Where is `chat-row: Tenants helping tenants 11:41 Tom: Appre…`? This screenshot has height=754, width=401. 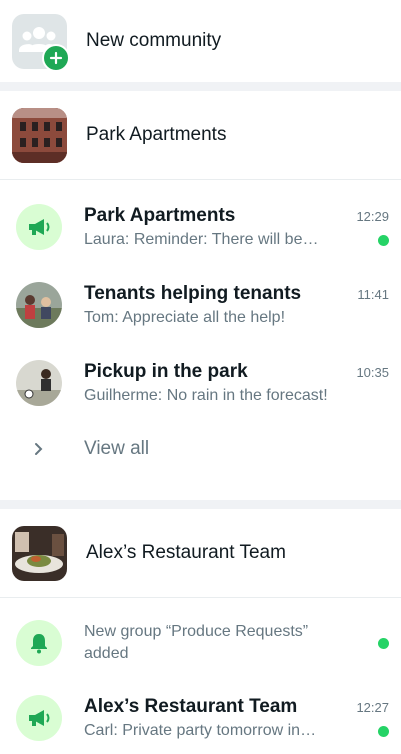 chat-row: Tenants helping tenants 11:41 Tom: Appre… is located at coordinates (200, 305).